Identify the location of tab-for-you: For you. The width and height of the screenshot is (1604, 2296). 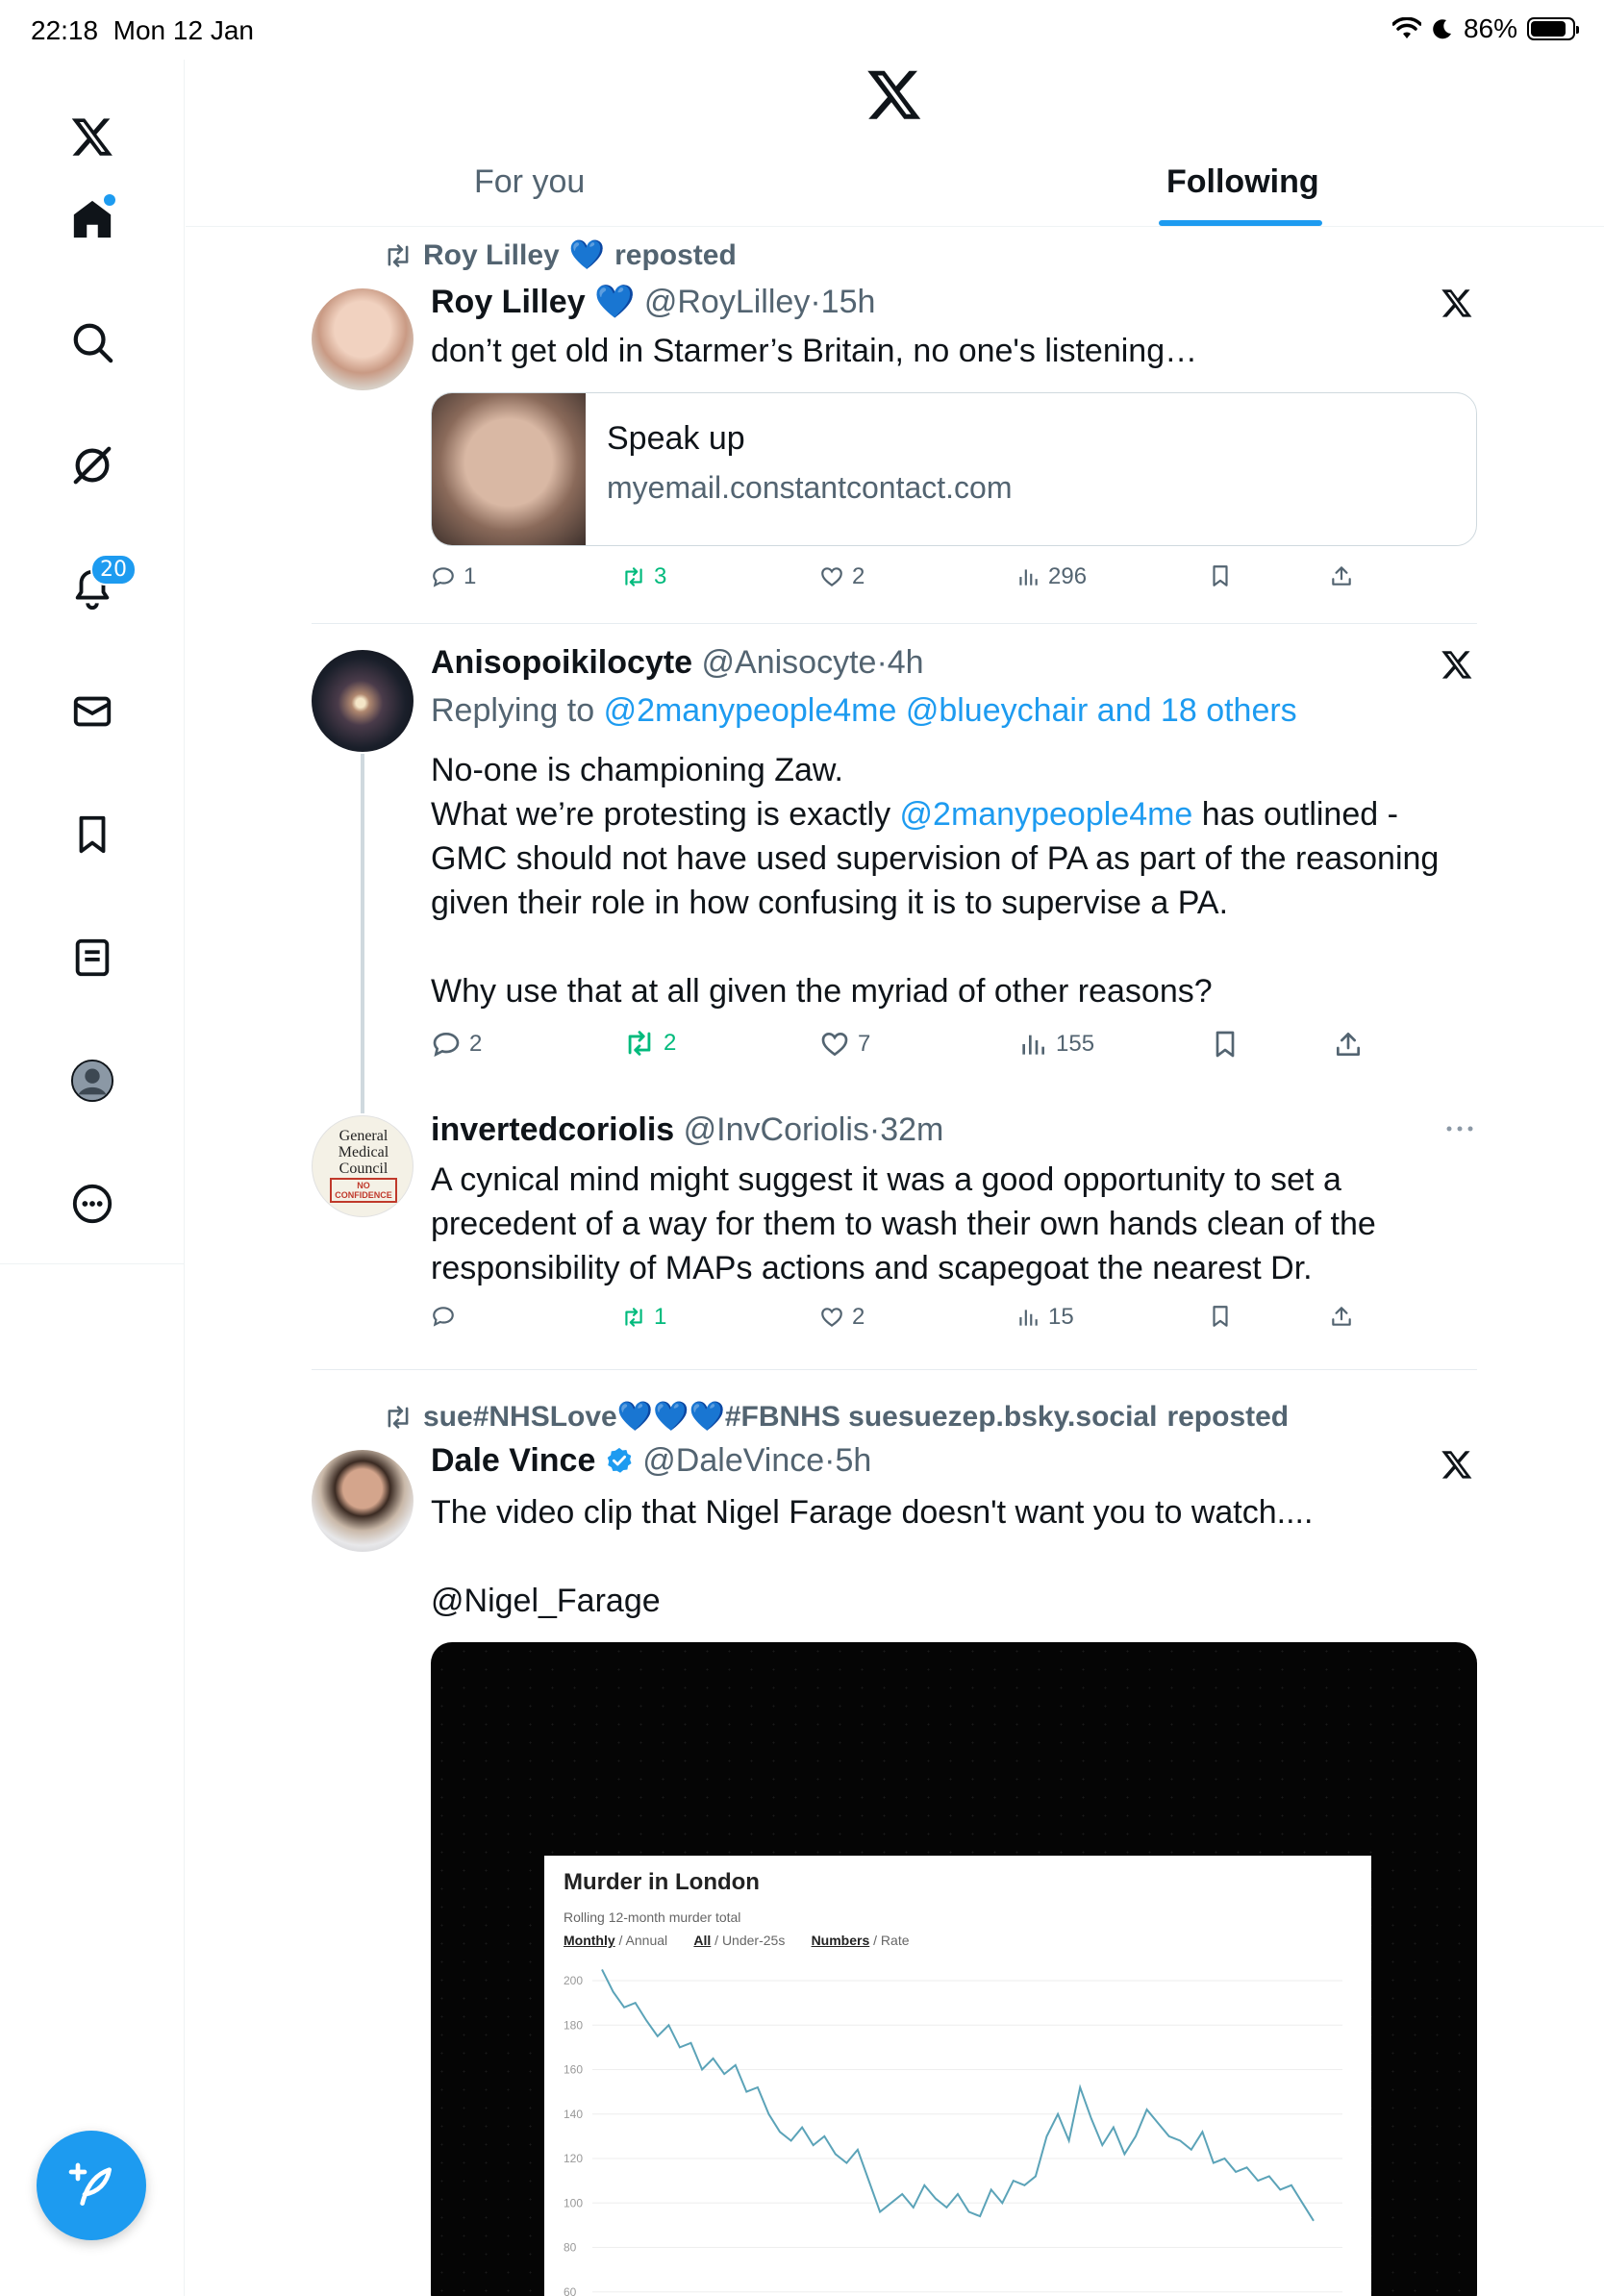
(529, 182).